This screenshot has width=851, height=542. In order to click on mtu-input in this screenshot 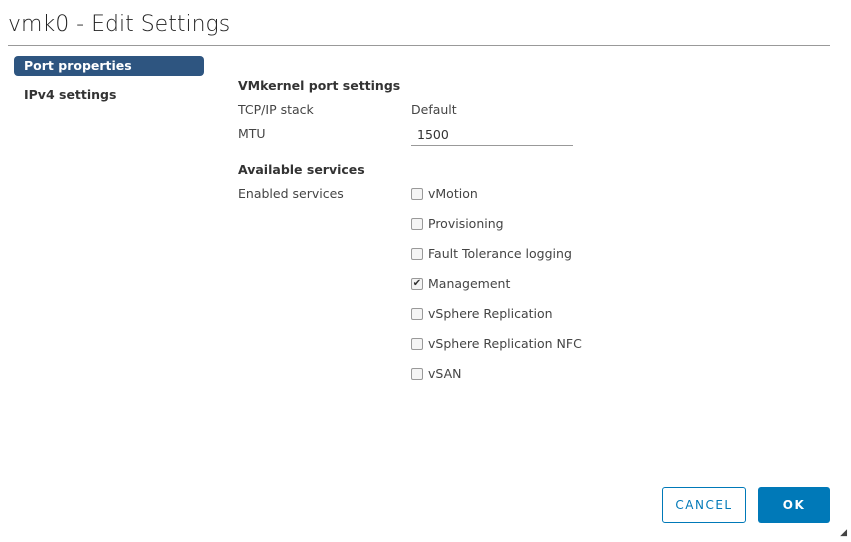, I will do `click(492, 135)`.